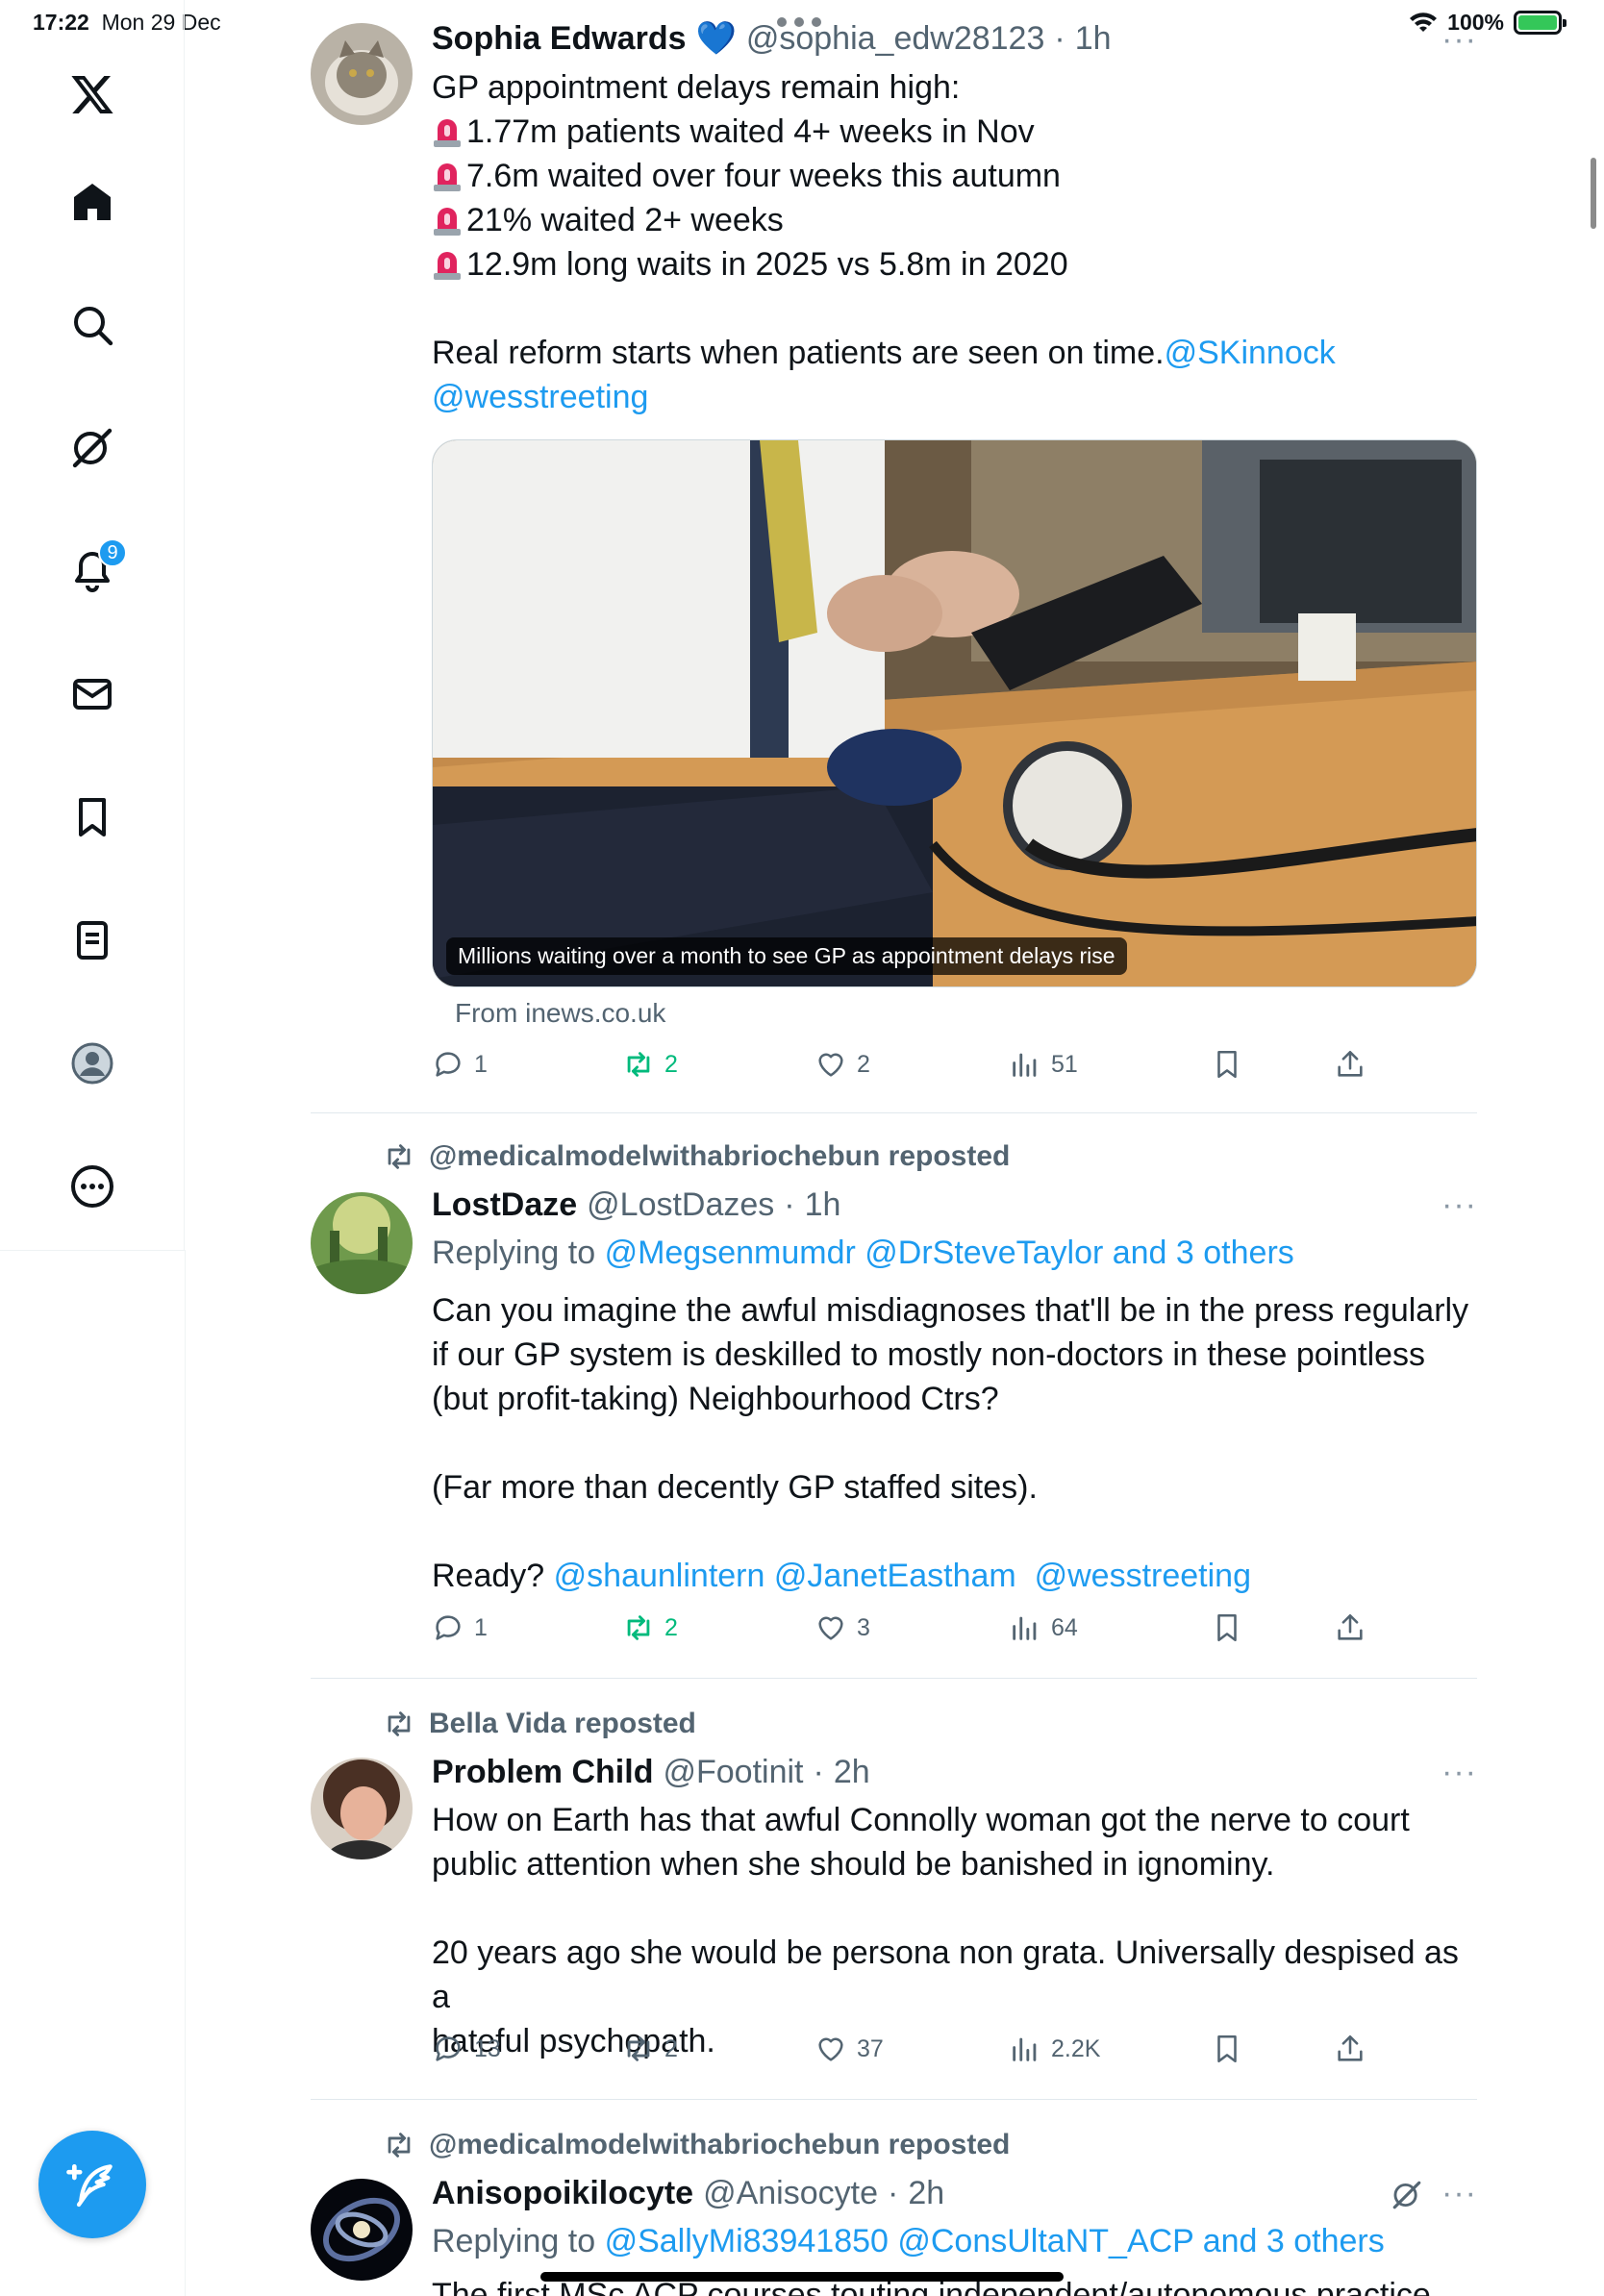 The width and height of the screenshot is (1604, 2296). I want to click on home-indicator, so click(802, 2277).